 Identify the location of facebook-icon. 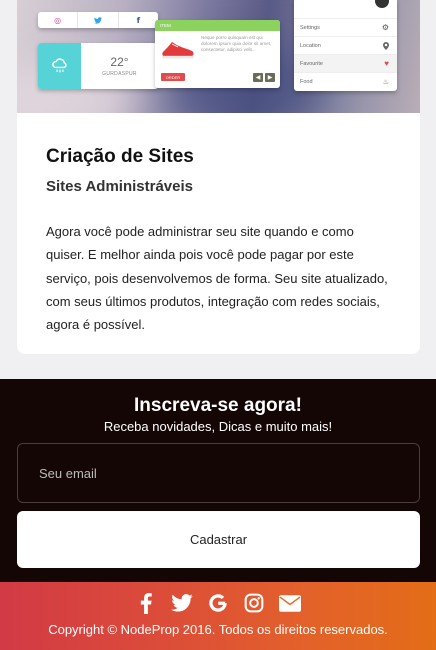
(146, 603).